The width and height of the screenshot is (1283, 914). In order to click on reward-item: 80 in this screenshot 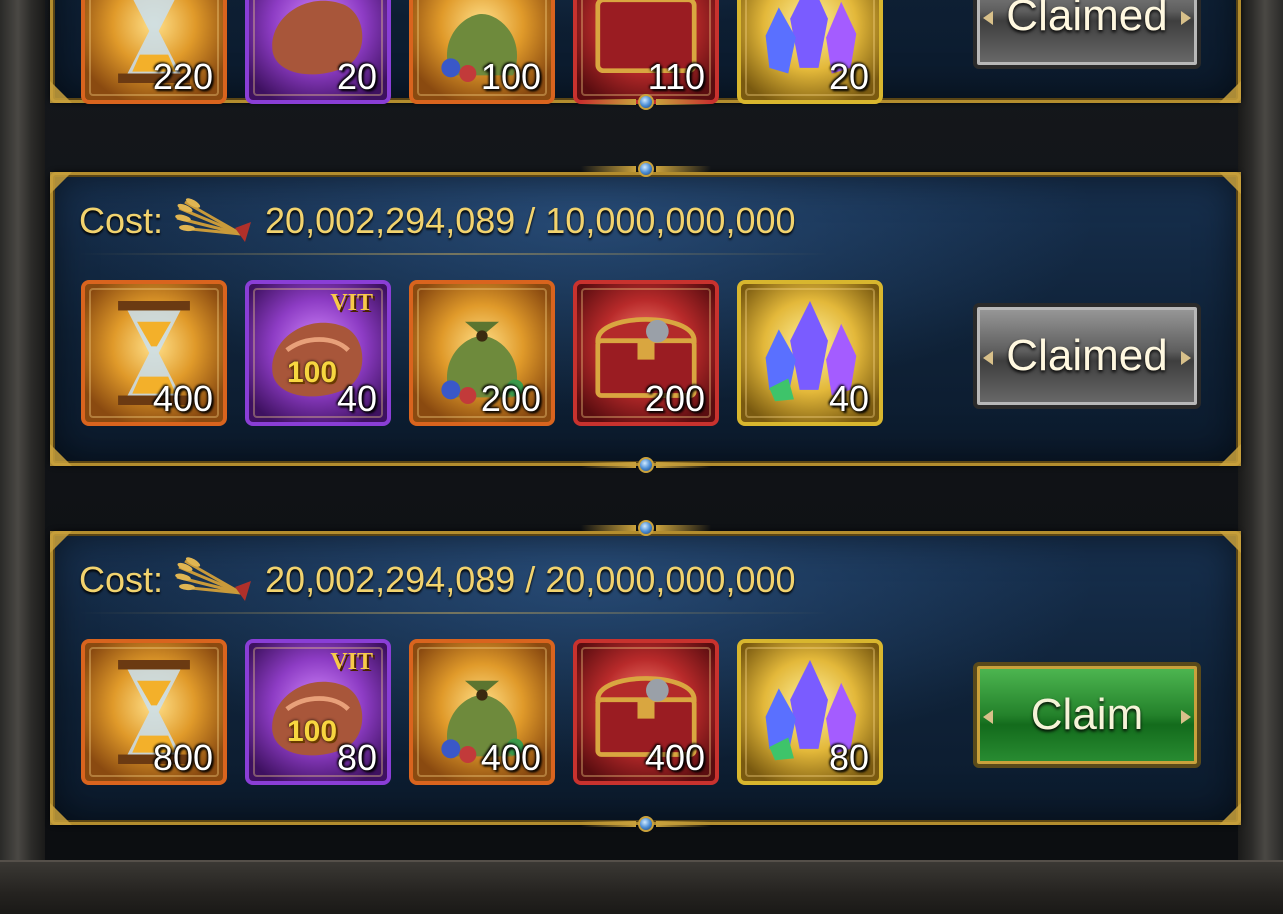, I will do `click(810, 712)`.